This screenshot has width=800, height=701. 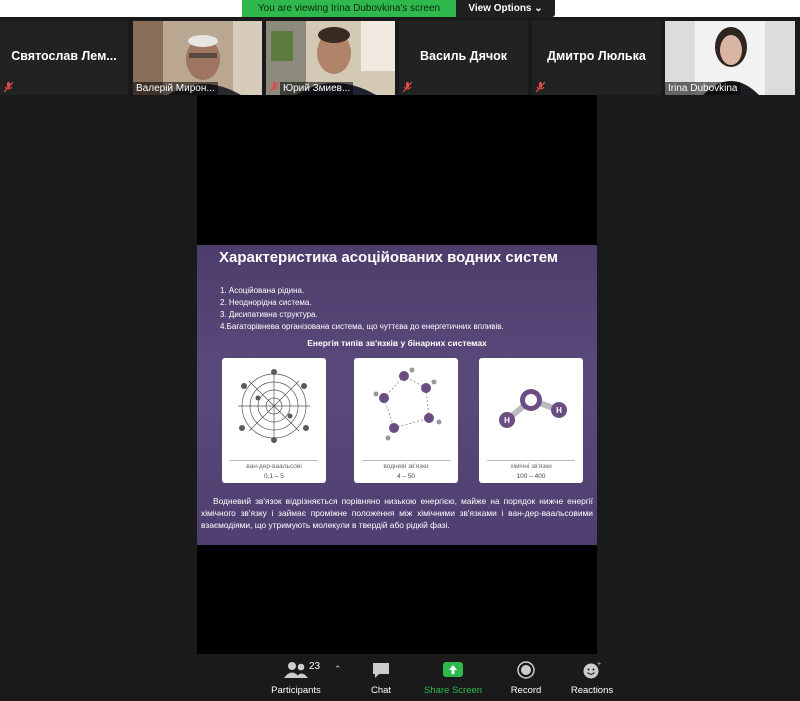 I want to click on reactions-button: + Reactions, so click(x=592, y=678).